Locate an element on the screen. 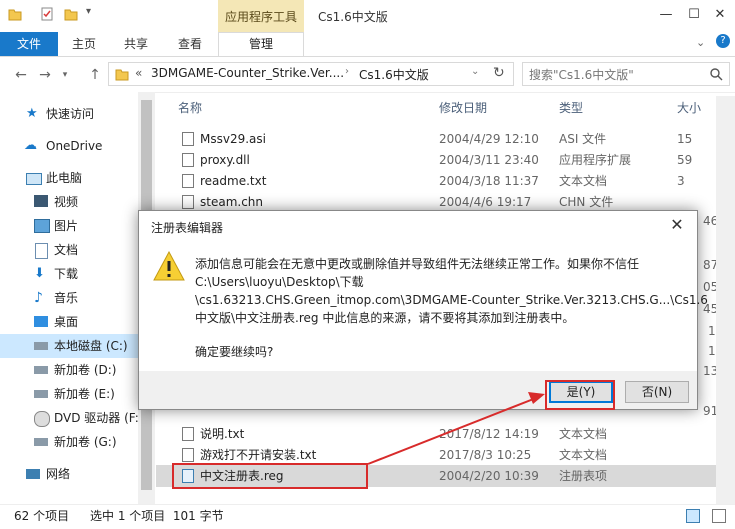 The height and width of the screenshot is (529, 735). column-header-row: 名称 修改日期 类型 大小 is located at coordinates (445, 108).